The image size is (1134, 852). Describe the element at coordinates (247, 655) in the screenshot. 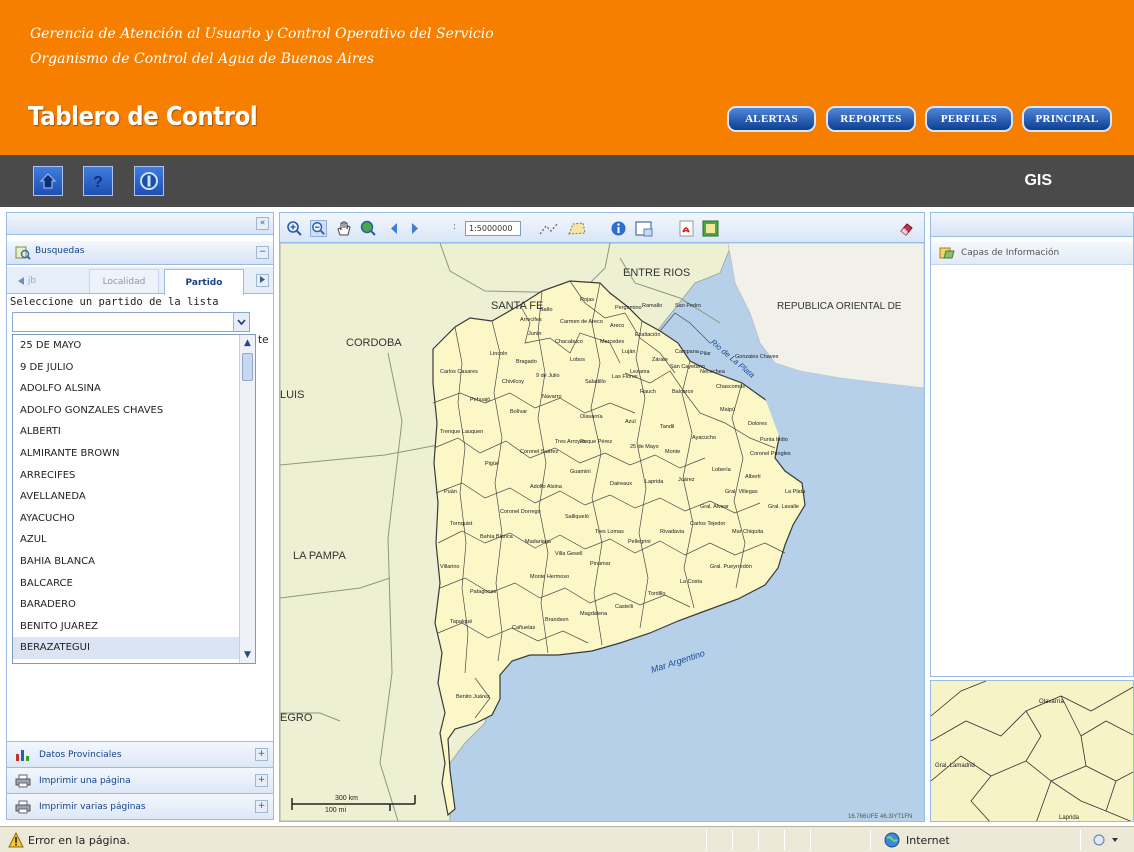

I see `scroll-down-icon: ▼` at that location.